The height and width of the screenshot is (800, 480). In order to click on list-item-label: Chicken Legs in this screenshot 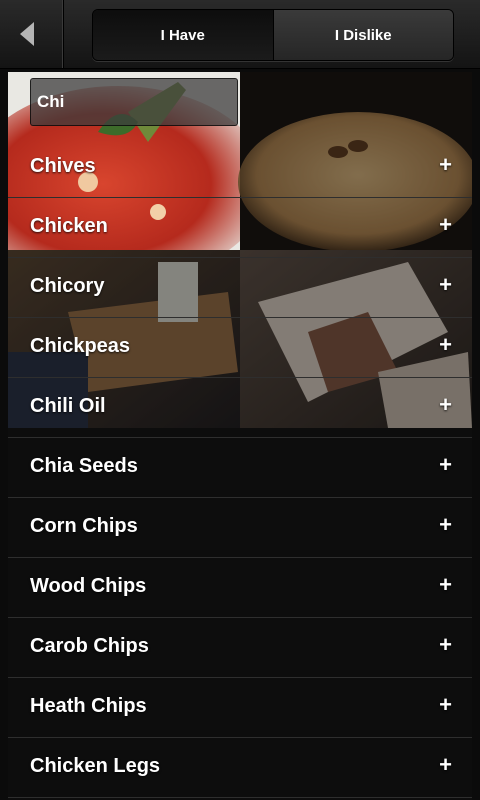, I will do `click(95, 766)`.